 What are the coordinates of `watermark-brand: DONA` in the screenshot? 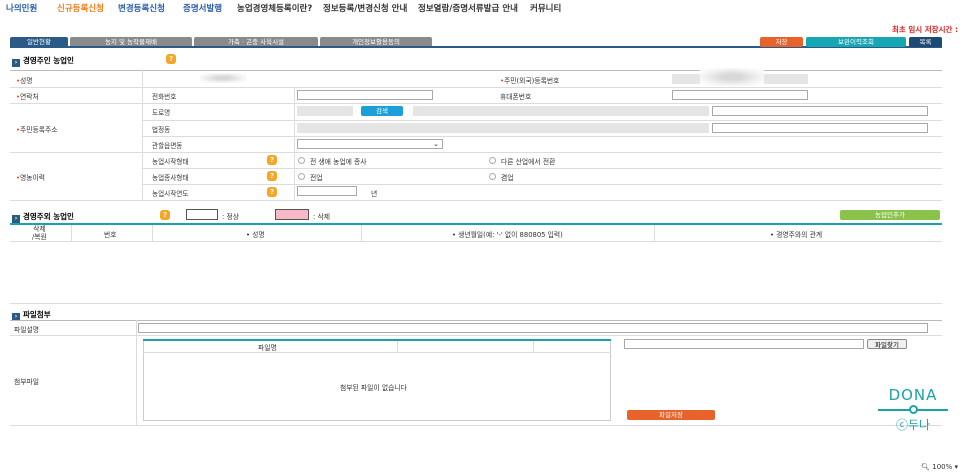 It's located at (913, 395).